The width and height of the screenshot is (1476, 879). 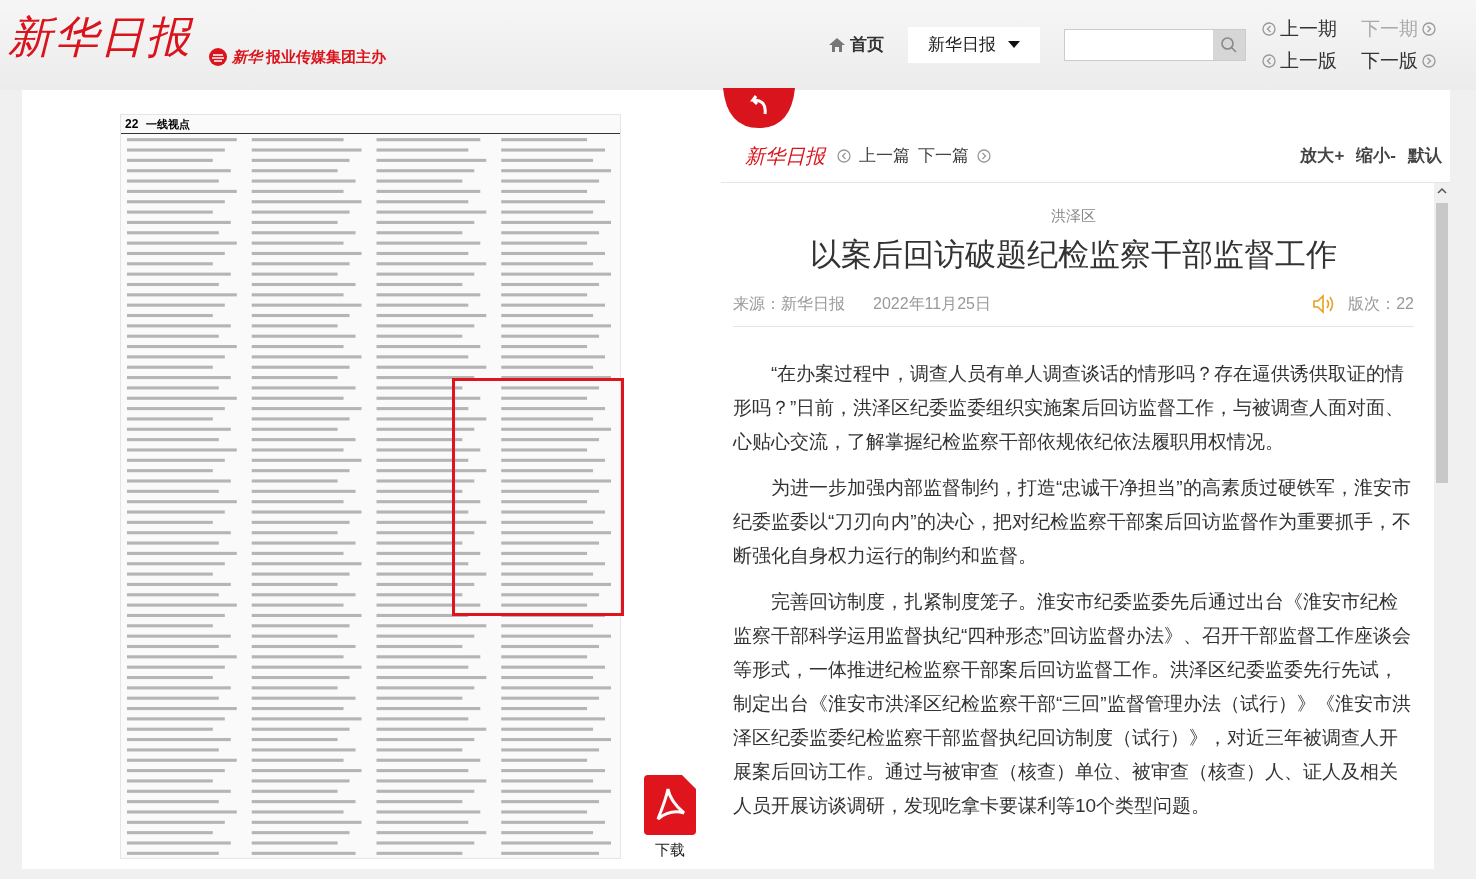 What do you see at coordinates (1322, 156) in the screenshot?
I see `zoom-in-button: 放大+` at bounding box center [1322, 156].